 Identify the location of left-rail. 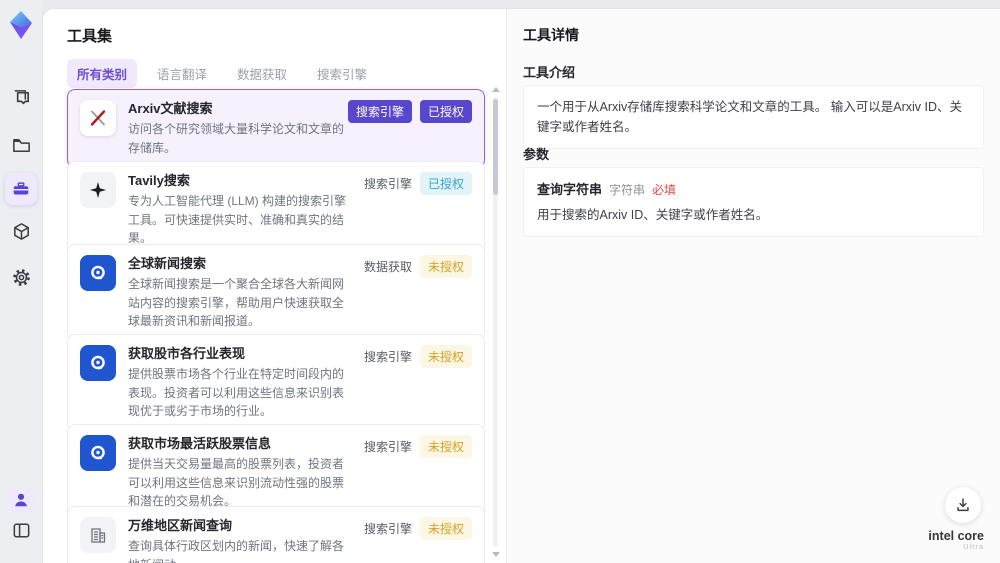
(21, 281).